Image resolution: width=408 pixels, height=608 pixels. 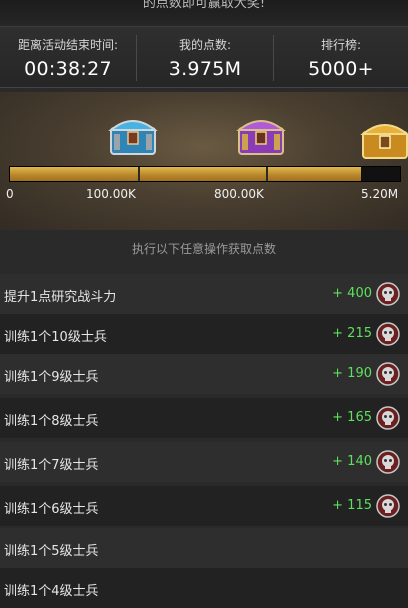 I want to click on task-row: 训练1个8级士兵 + 165, so click(x=204, y=418).